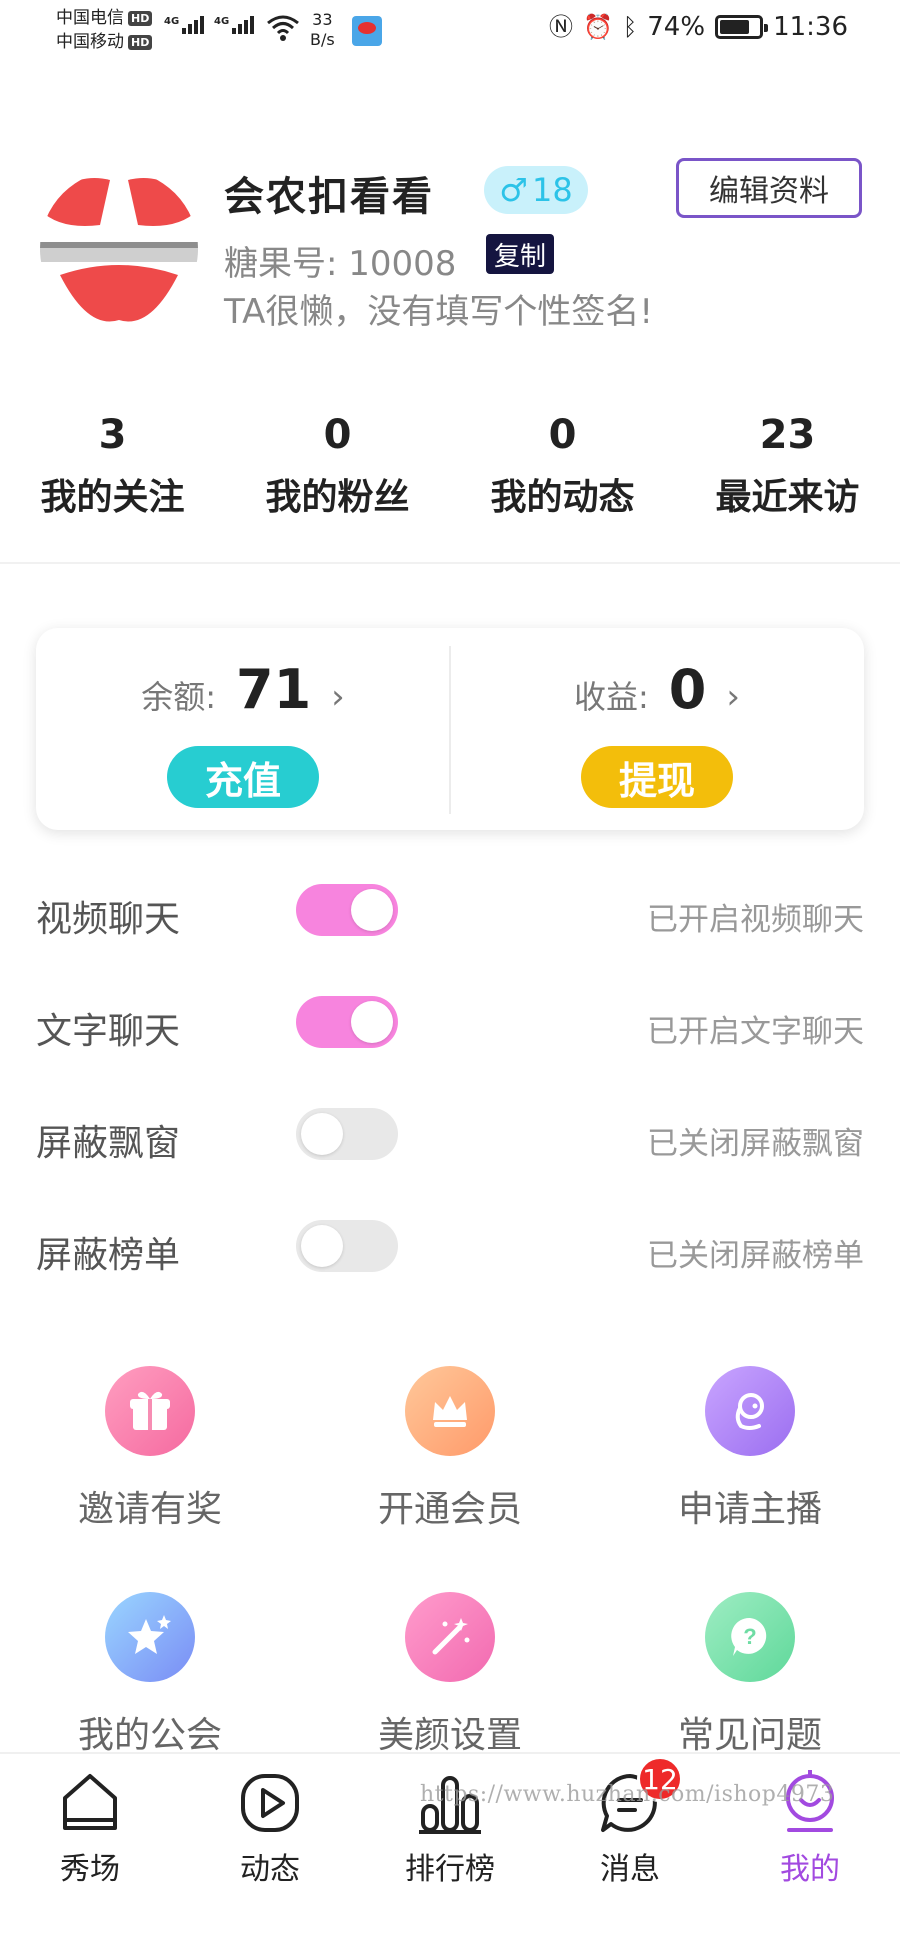 Image resolution: width=900 pixels, height=1950 pixels. Describe the element at coordinates (450, 1134) in the screenshot. I see `toggle-block-popup: 屏蔽飘窗 已关闭屏蔽飘窗` at that location.